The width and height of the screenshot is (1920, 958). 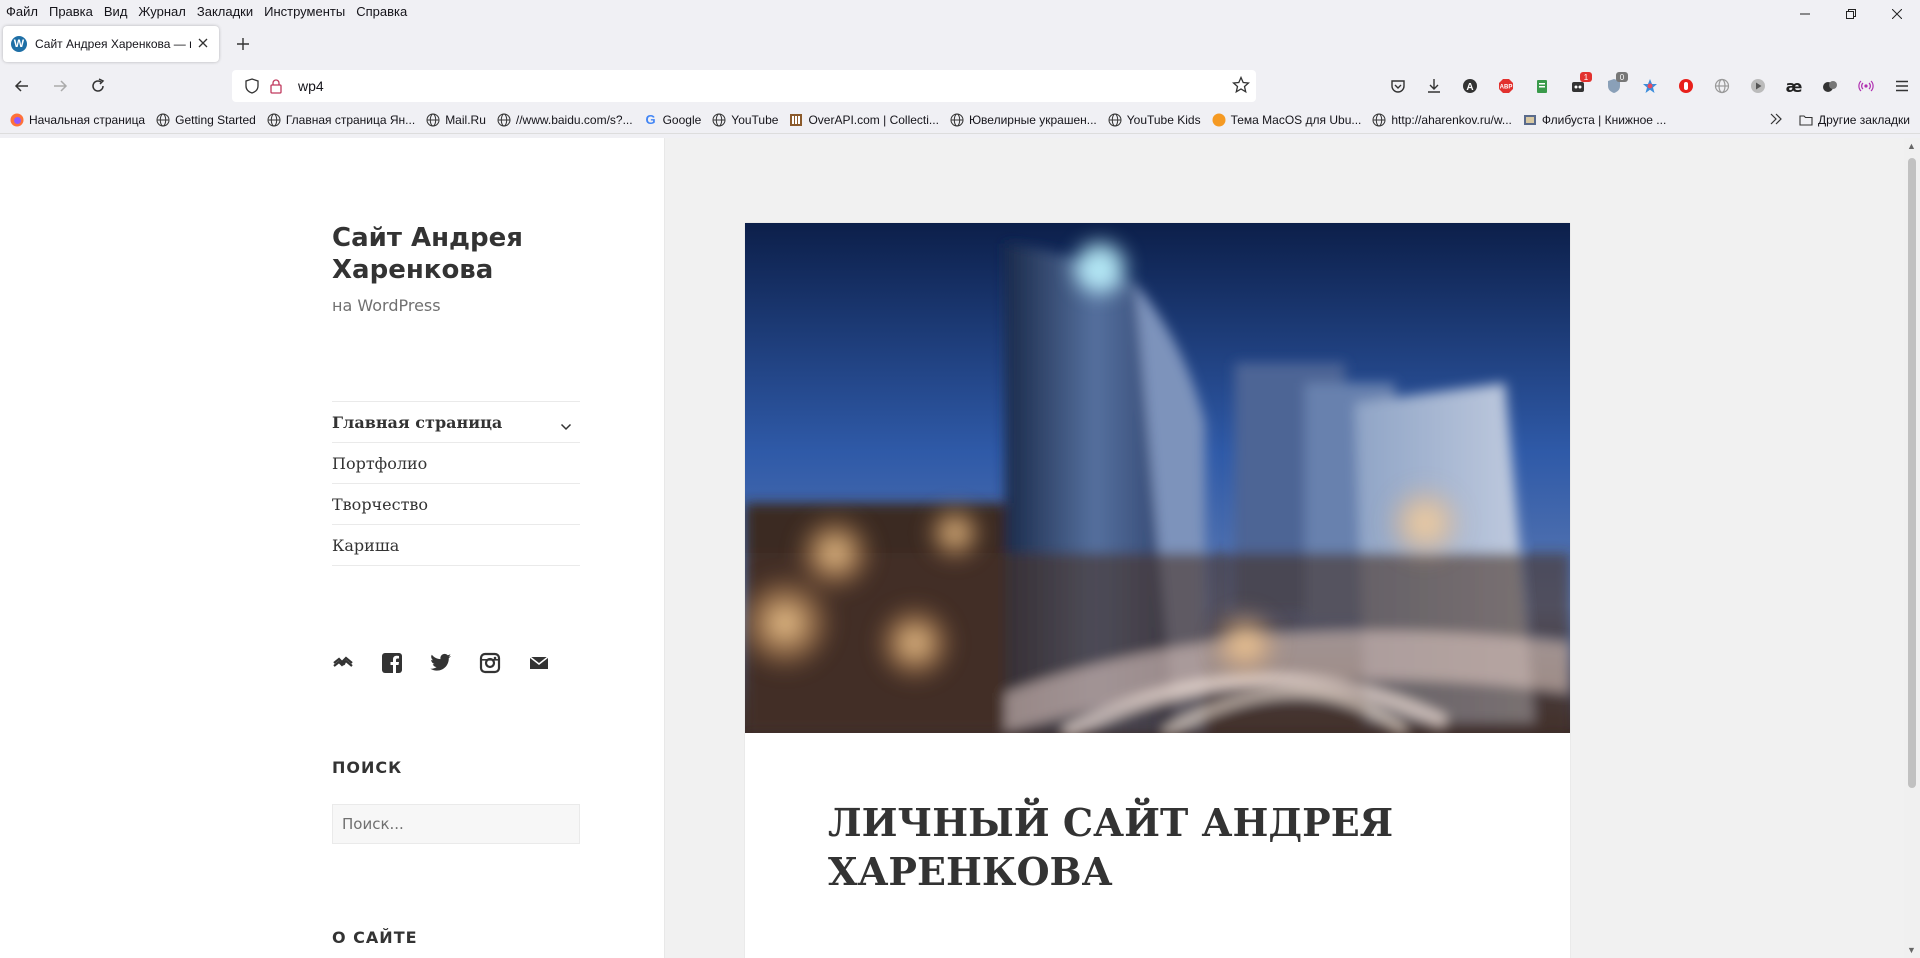 I want to click on wordpress-icon, so click(x=348, y=663).